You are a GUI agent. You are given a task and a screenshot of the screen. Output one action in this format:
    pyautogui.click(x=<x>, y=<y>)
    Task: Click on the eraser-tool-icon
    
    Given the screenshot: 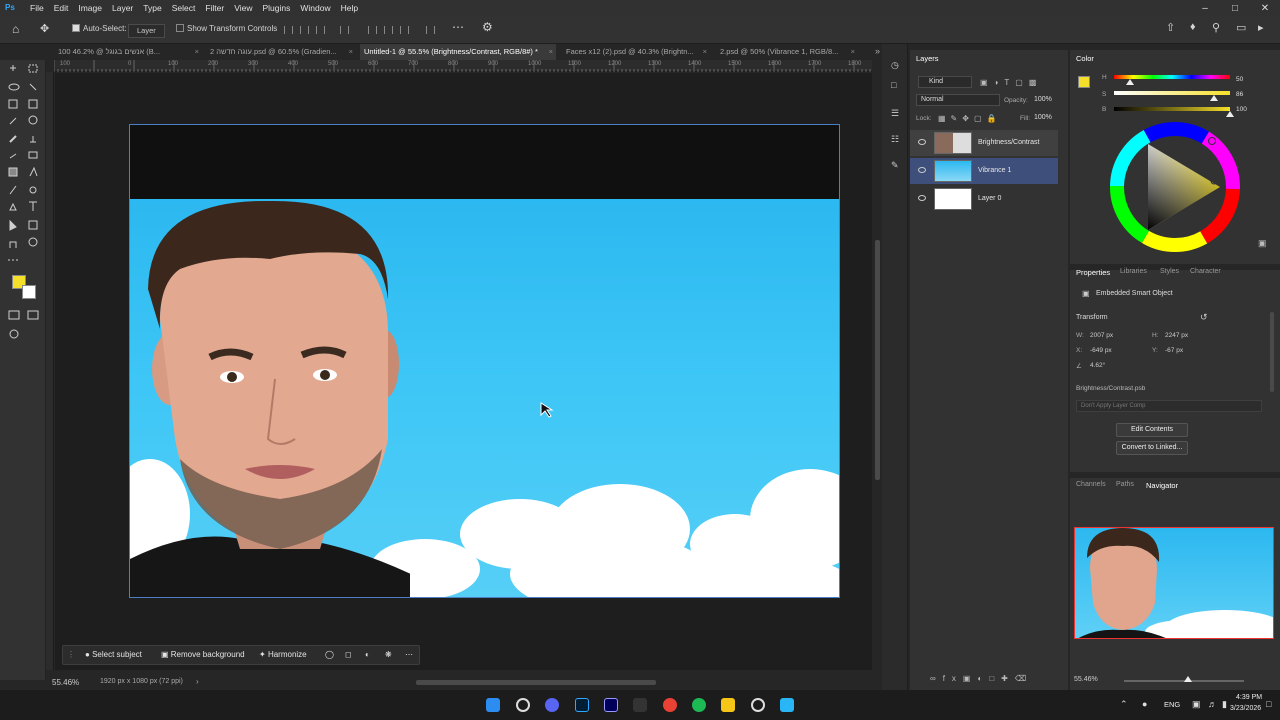 What is the action you would take?
    pyautogui.click(x=33, y=155)
    